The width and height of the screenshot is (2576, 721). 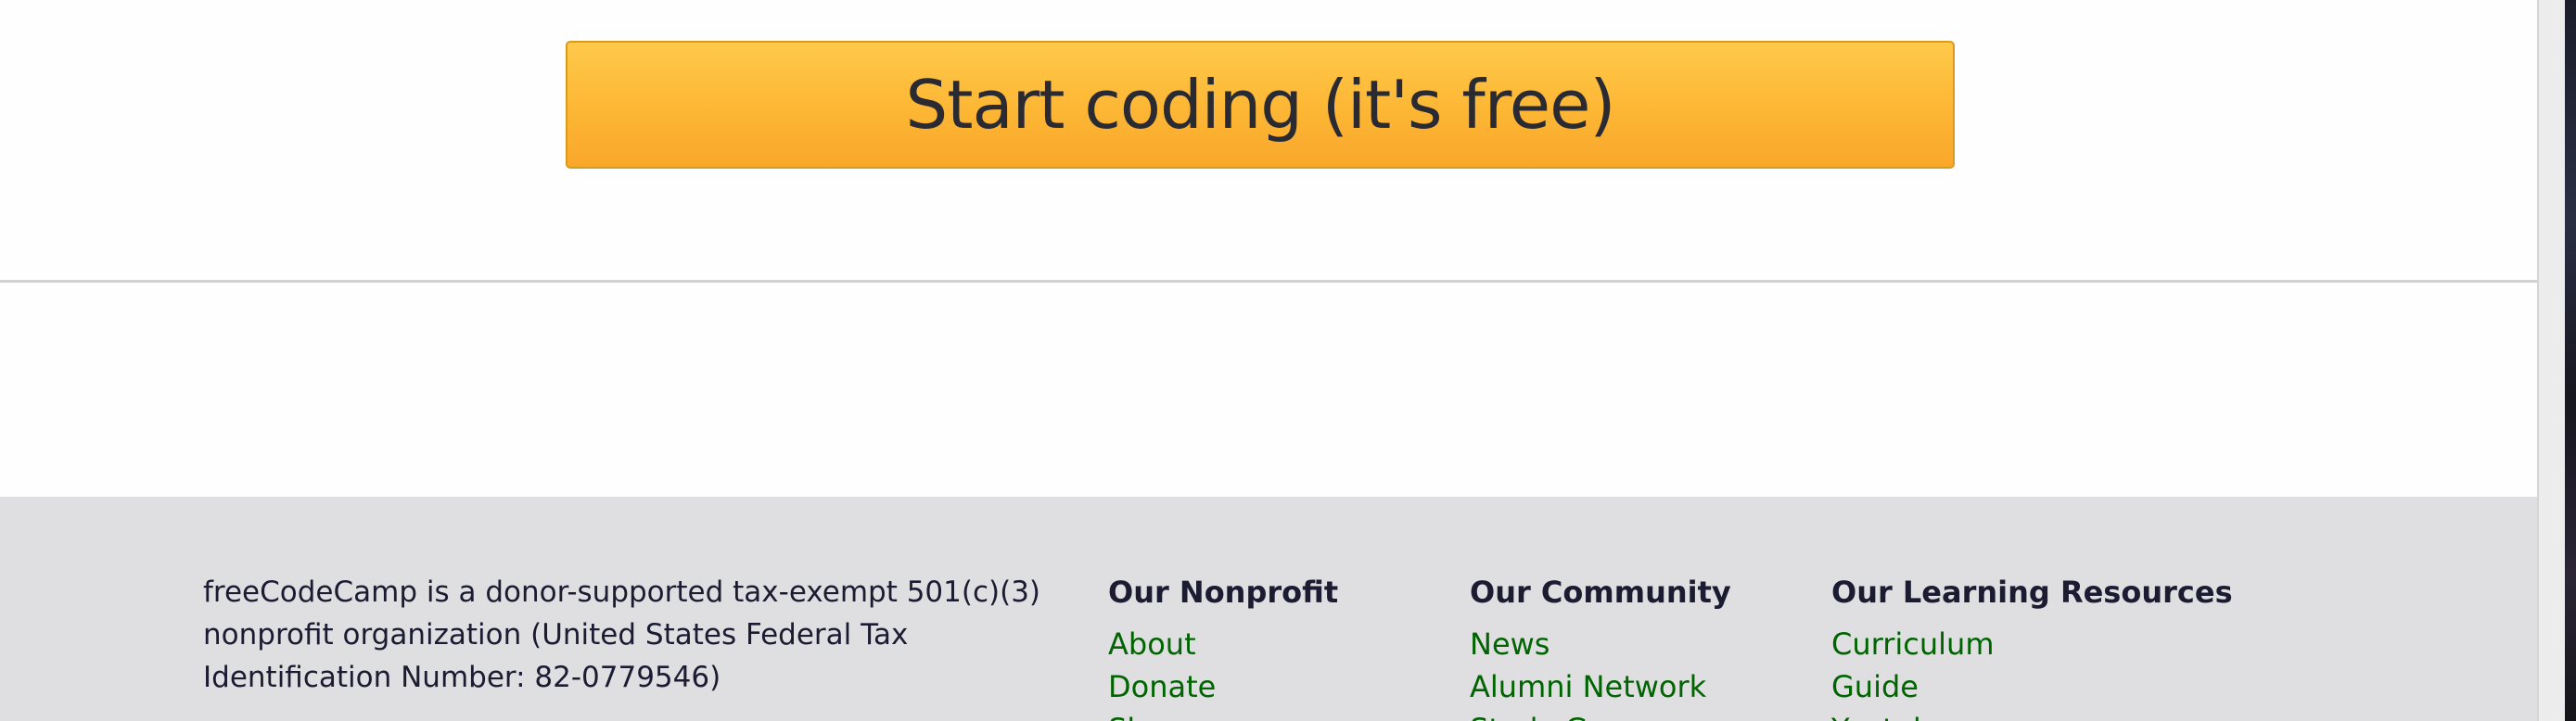 I want to click on footer-link-youtube: Youtube, so click(x=2032, y=714).